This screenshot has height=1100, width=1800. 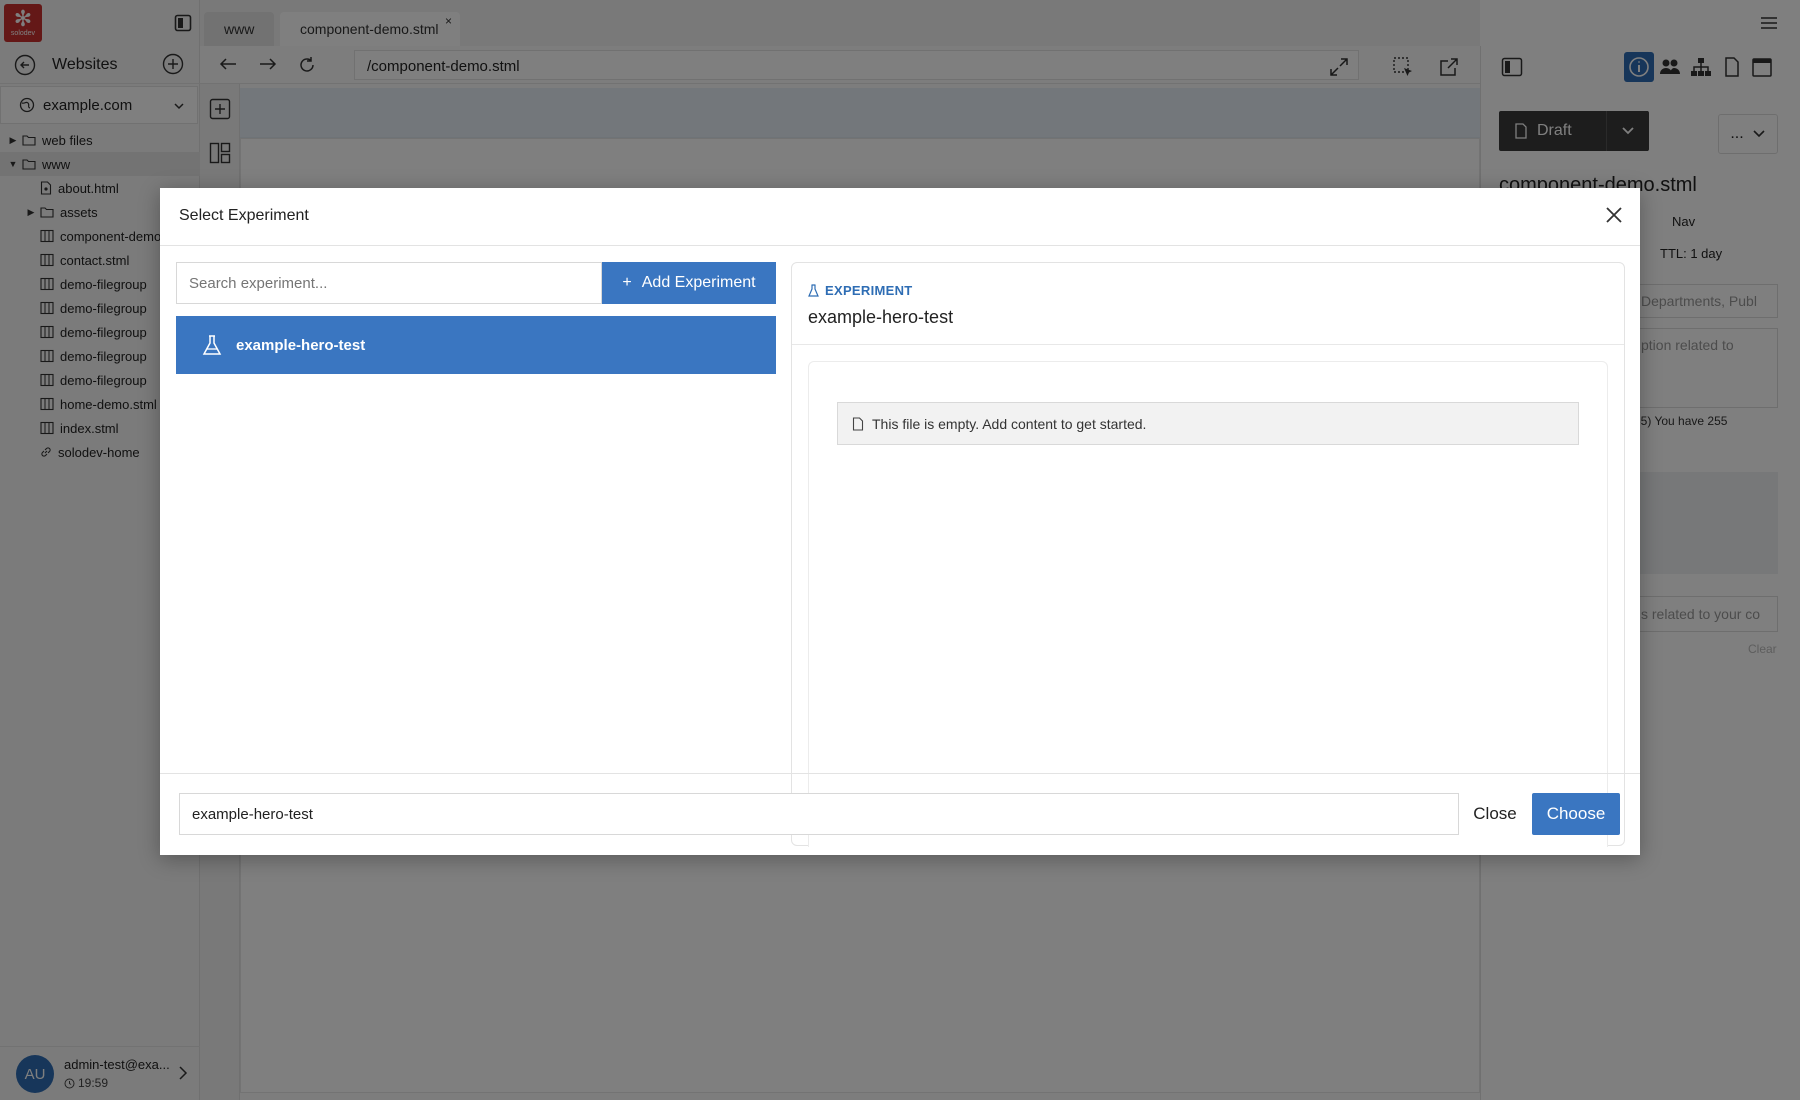 I want to click on close-icon, so click(x=1614, y=215).